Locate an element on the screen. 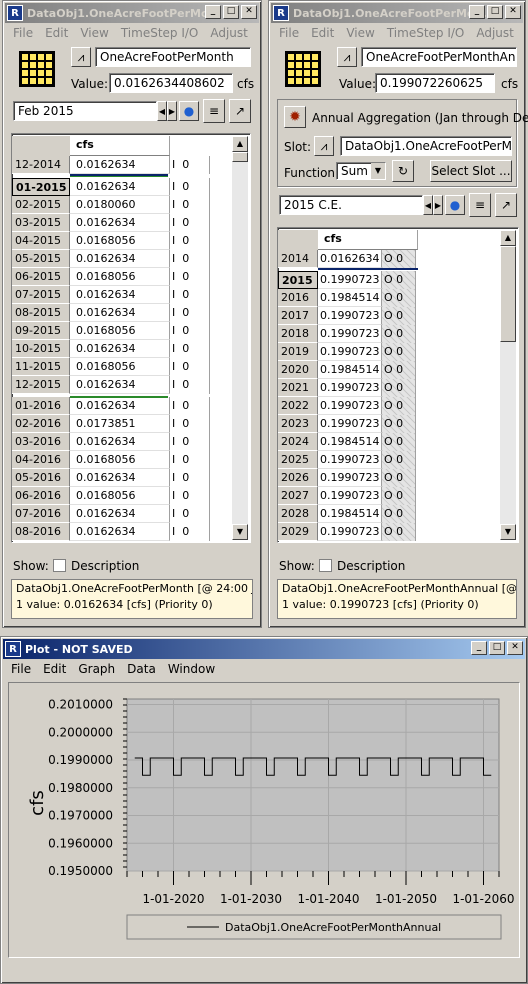  close-button: ✕ is located at coordinates (515, 648).